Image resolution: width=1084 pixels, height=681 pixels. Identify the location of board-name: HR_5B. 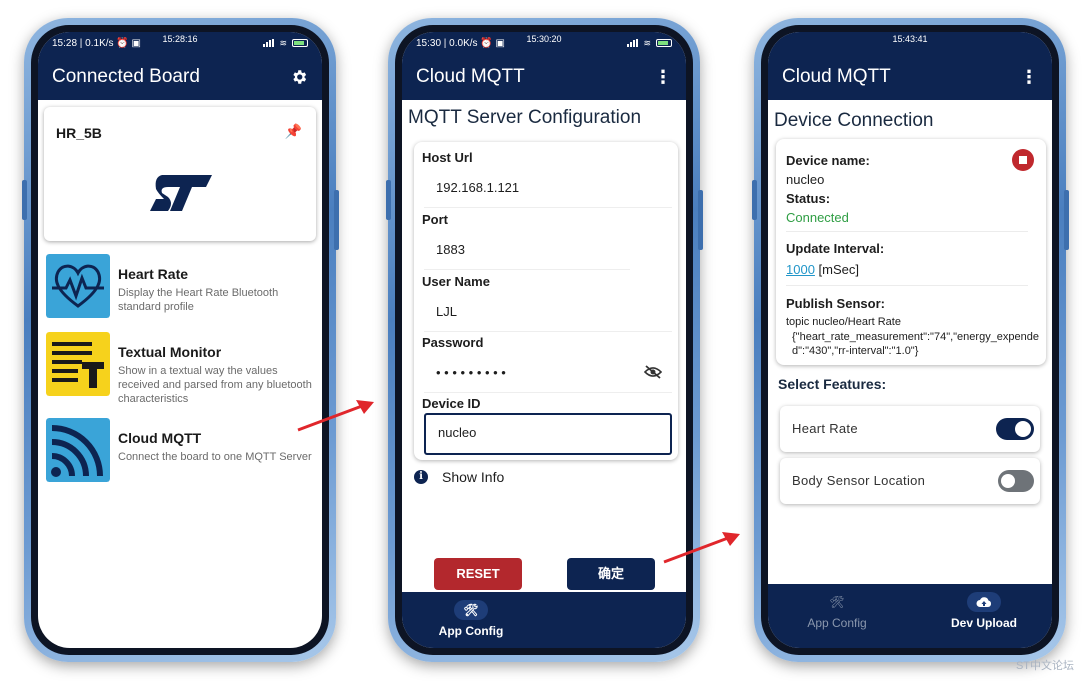
(79, 133).